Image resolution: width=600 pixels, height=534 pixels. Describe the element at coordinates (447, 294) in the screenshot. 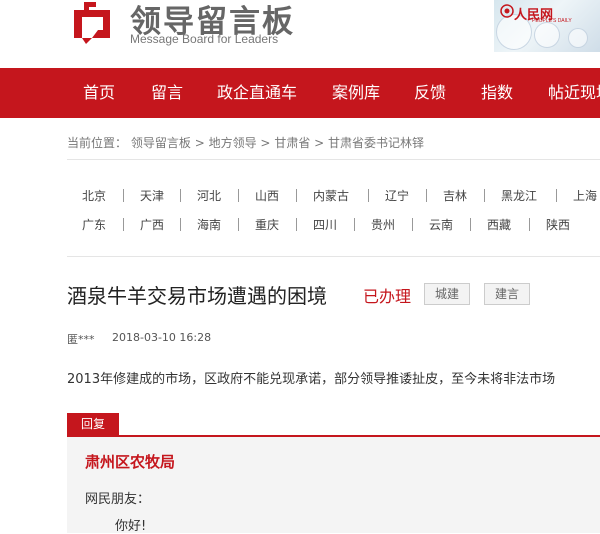

I see `tag-urban-construction: 城建` at that location.